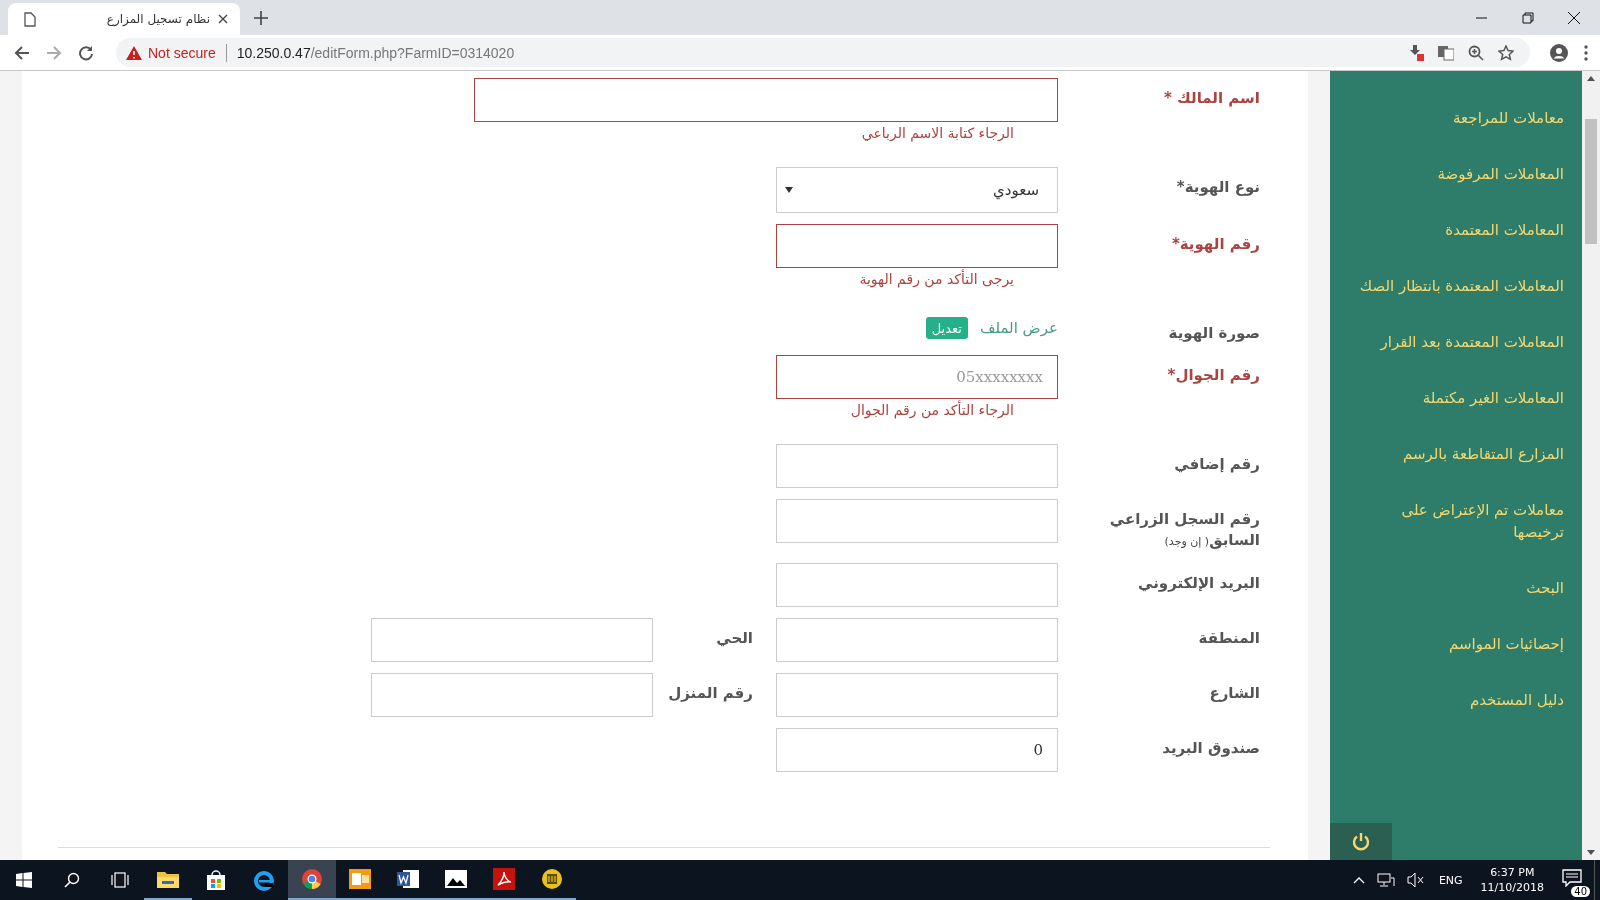 This screenshot has width=1600, height=900. What do you see at coordinates (1572, 878) in the screenshot?
I see `notification-icon` at bounding box center [1572, 878].